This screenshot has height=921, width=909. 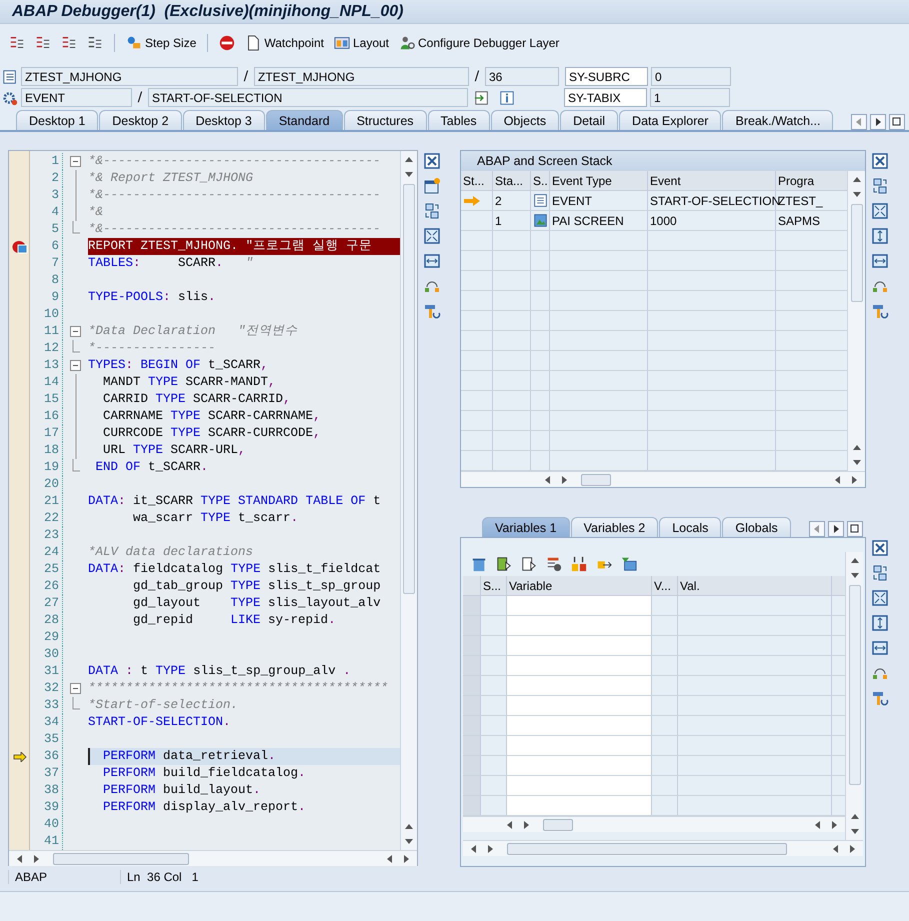 What do you see at coordinates (479, 43) in the screenshot?
I see `configure-debugger-layer-button: Configure Debugger Layer` at bounding box center [479, 43].